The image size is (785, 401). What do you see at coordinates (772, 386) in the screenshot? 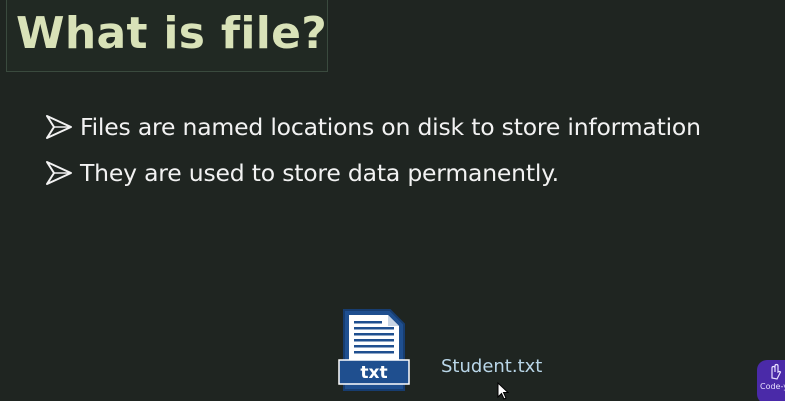
I see `logo-text: Code-y` at bounding box center [772, 386].